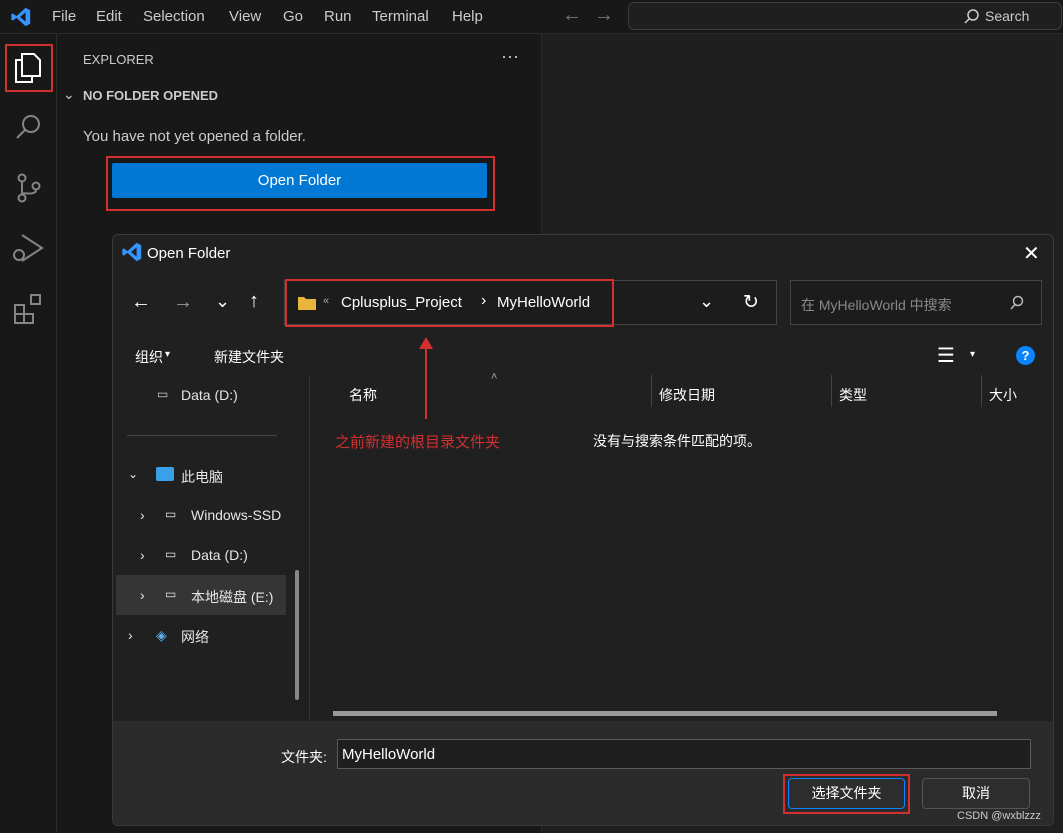 The height and width of the screenshot is (833, 1063). I want to click on overflow-icon: «, so click(326, 301).